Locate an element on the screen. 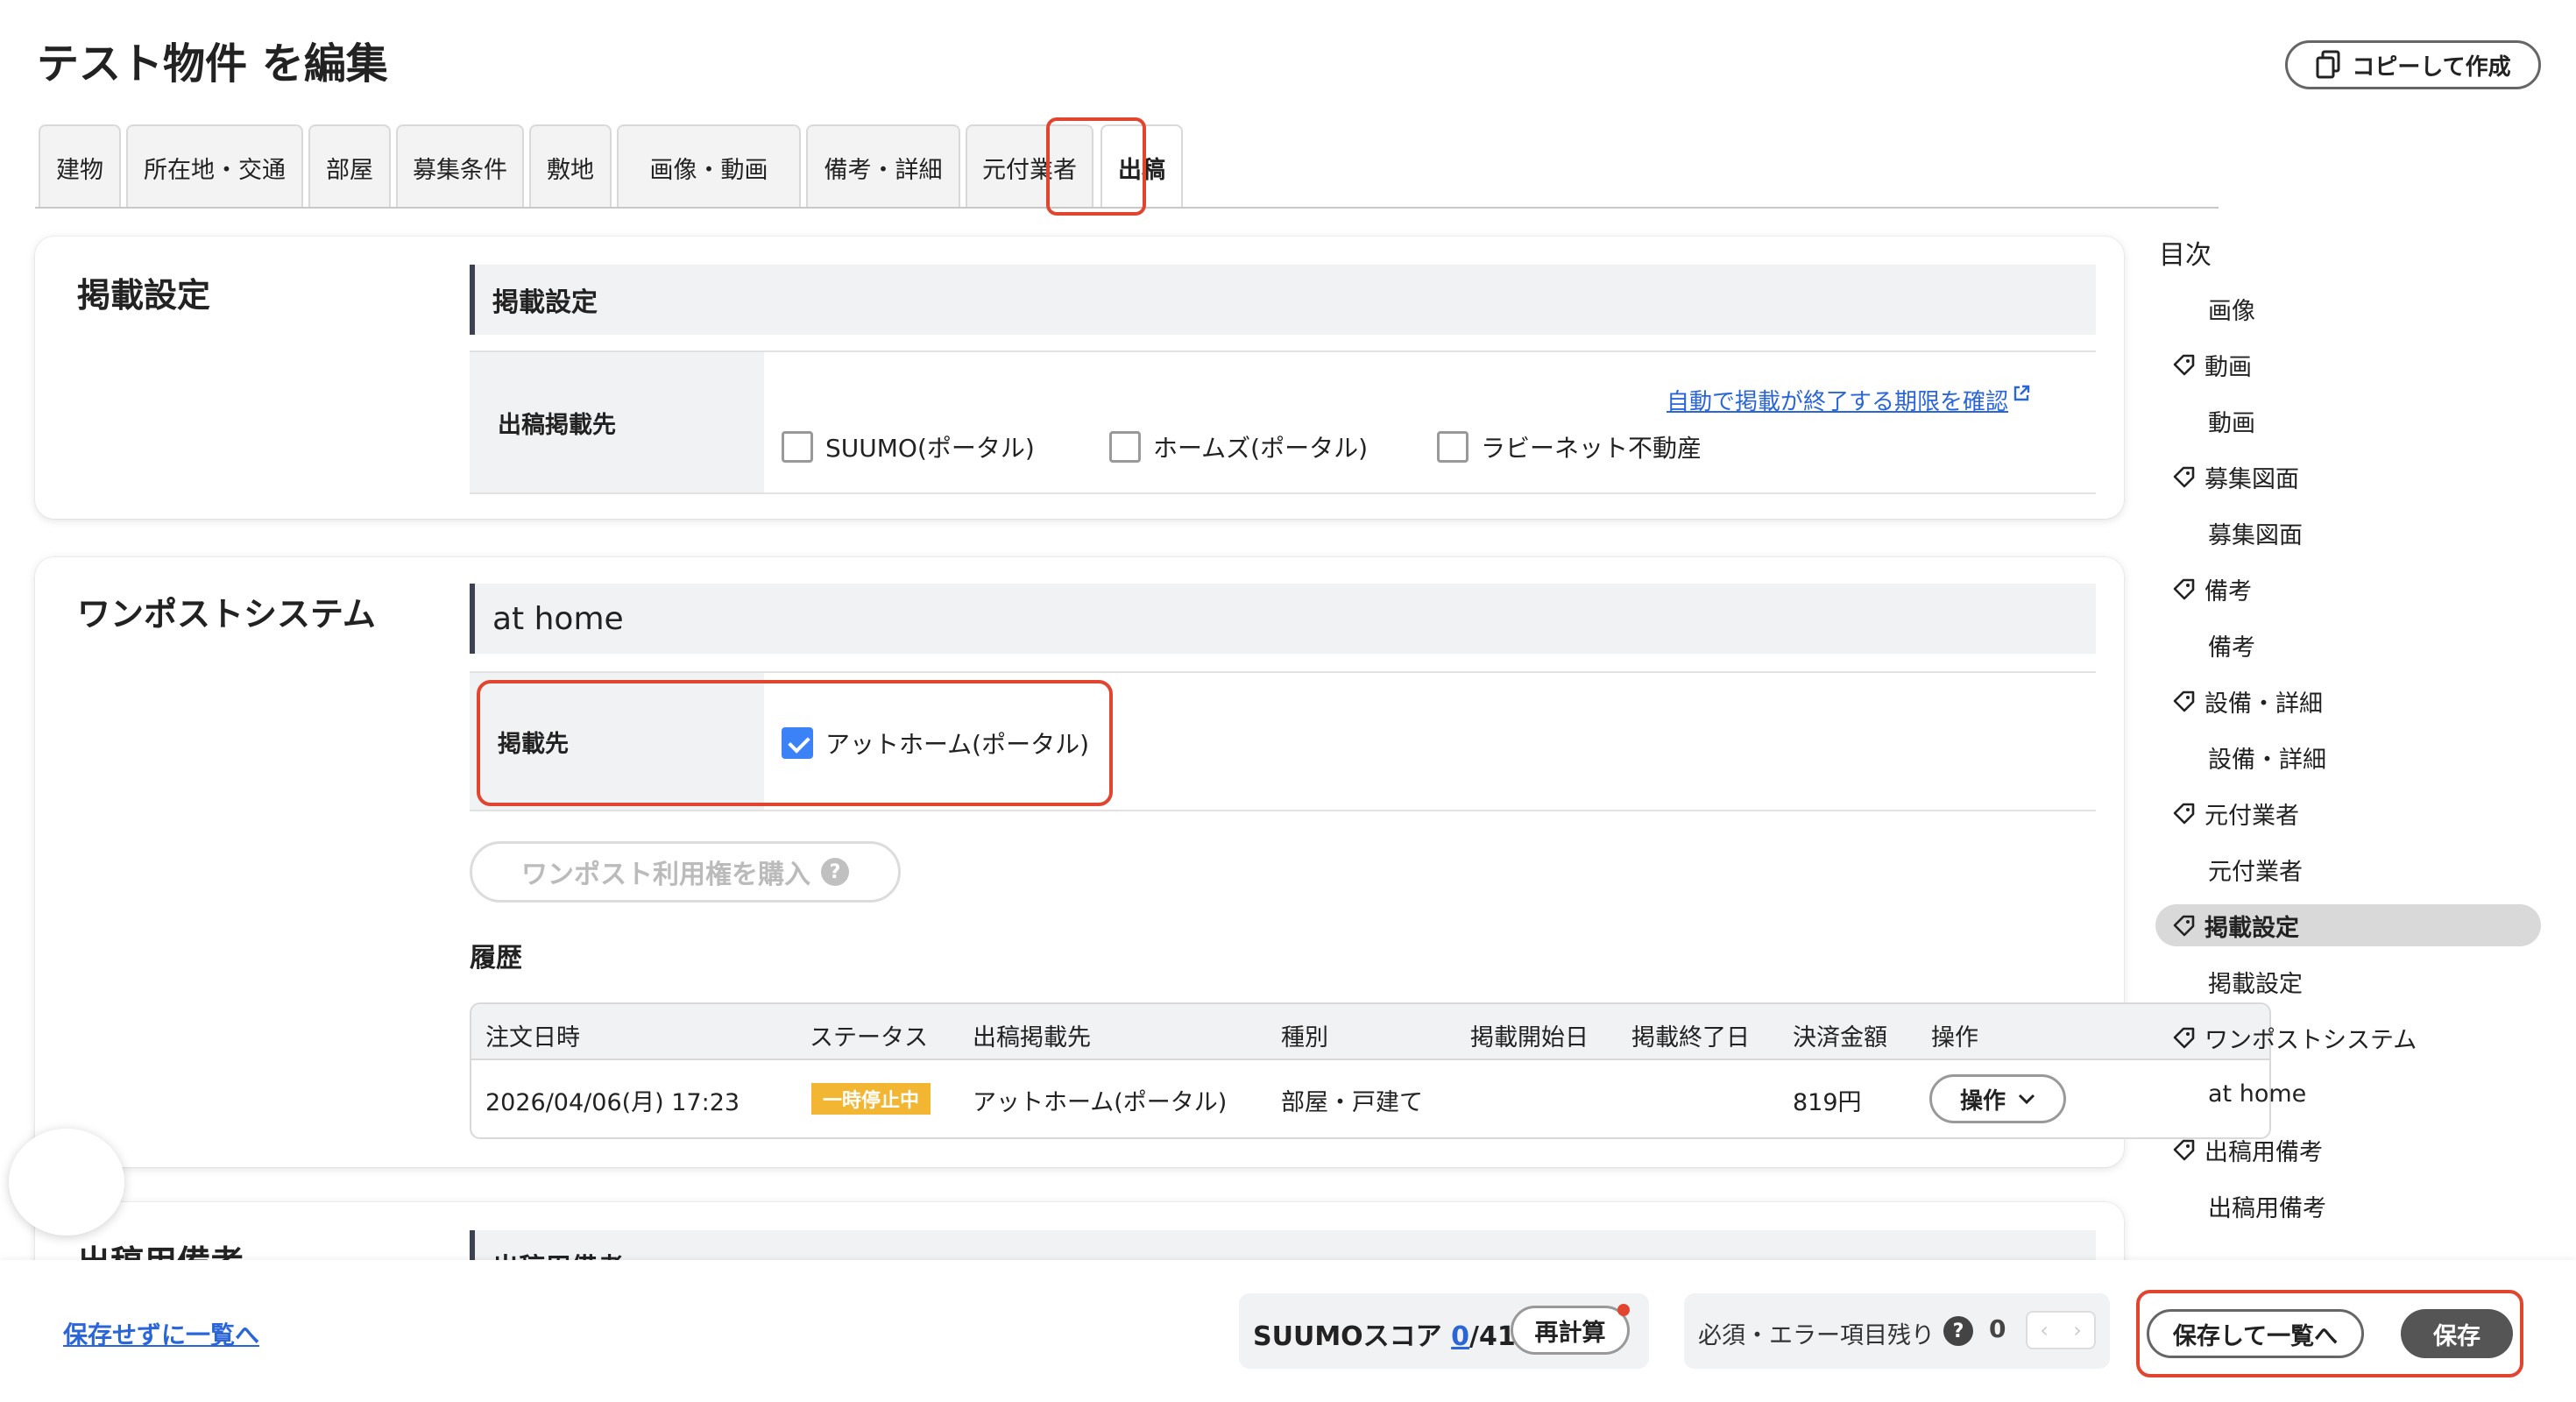 The height and width of the screenshot is (1402, 2576). listing-settings-title: 掲載設定 is located at coordinates (144, 295).